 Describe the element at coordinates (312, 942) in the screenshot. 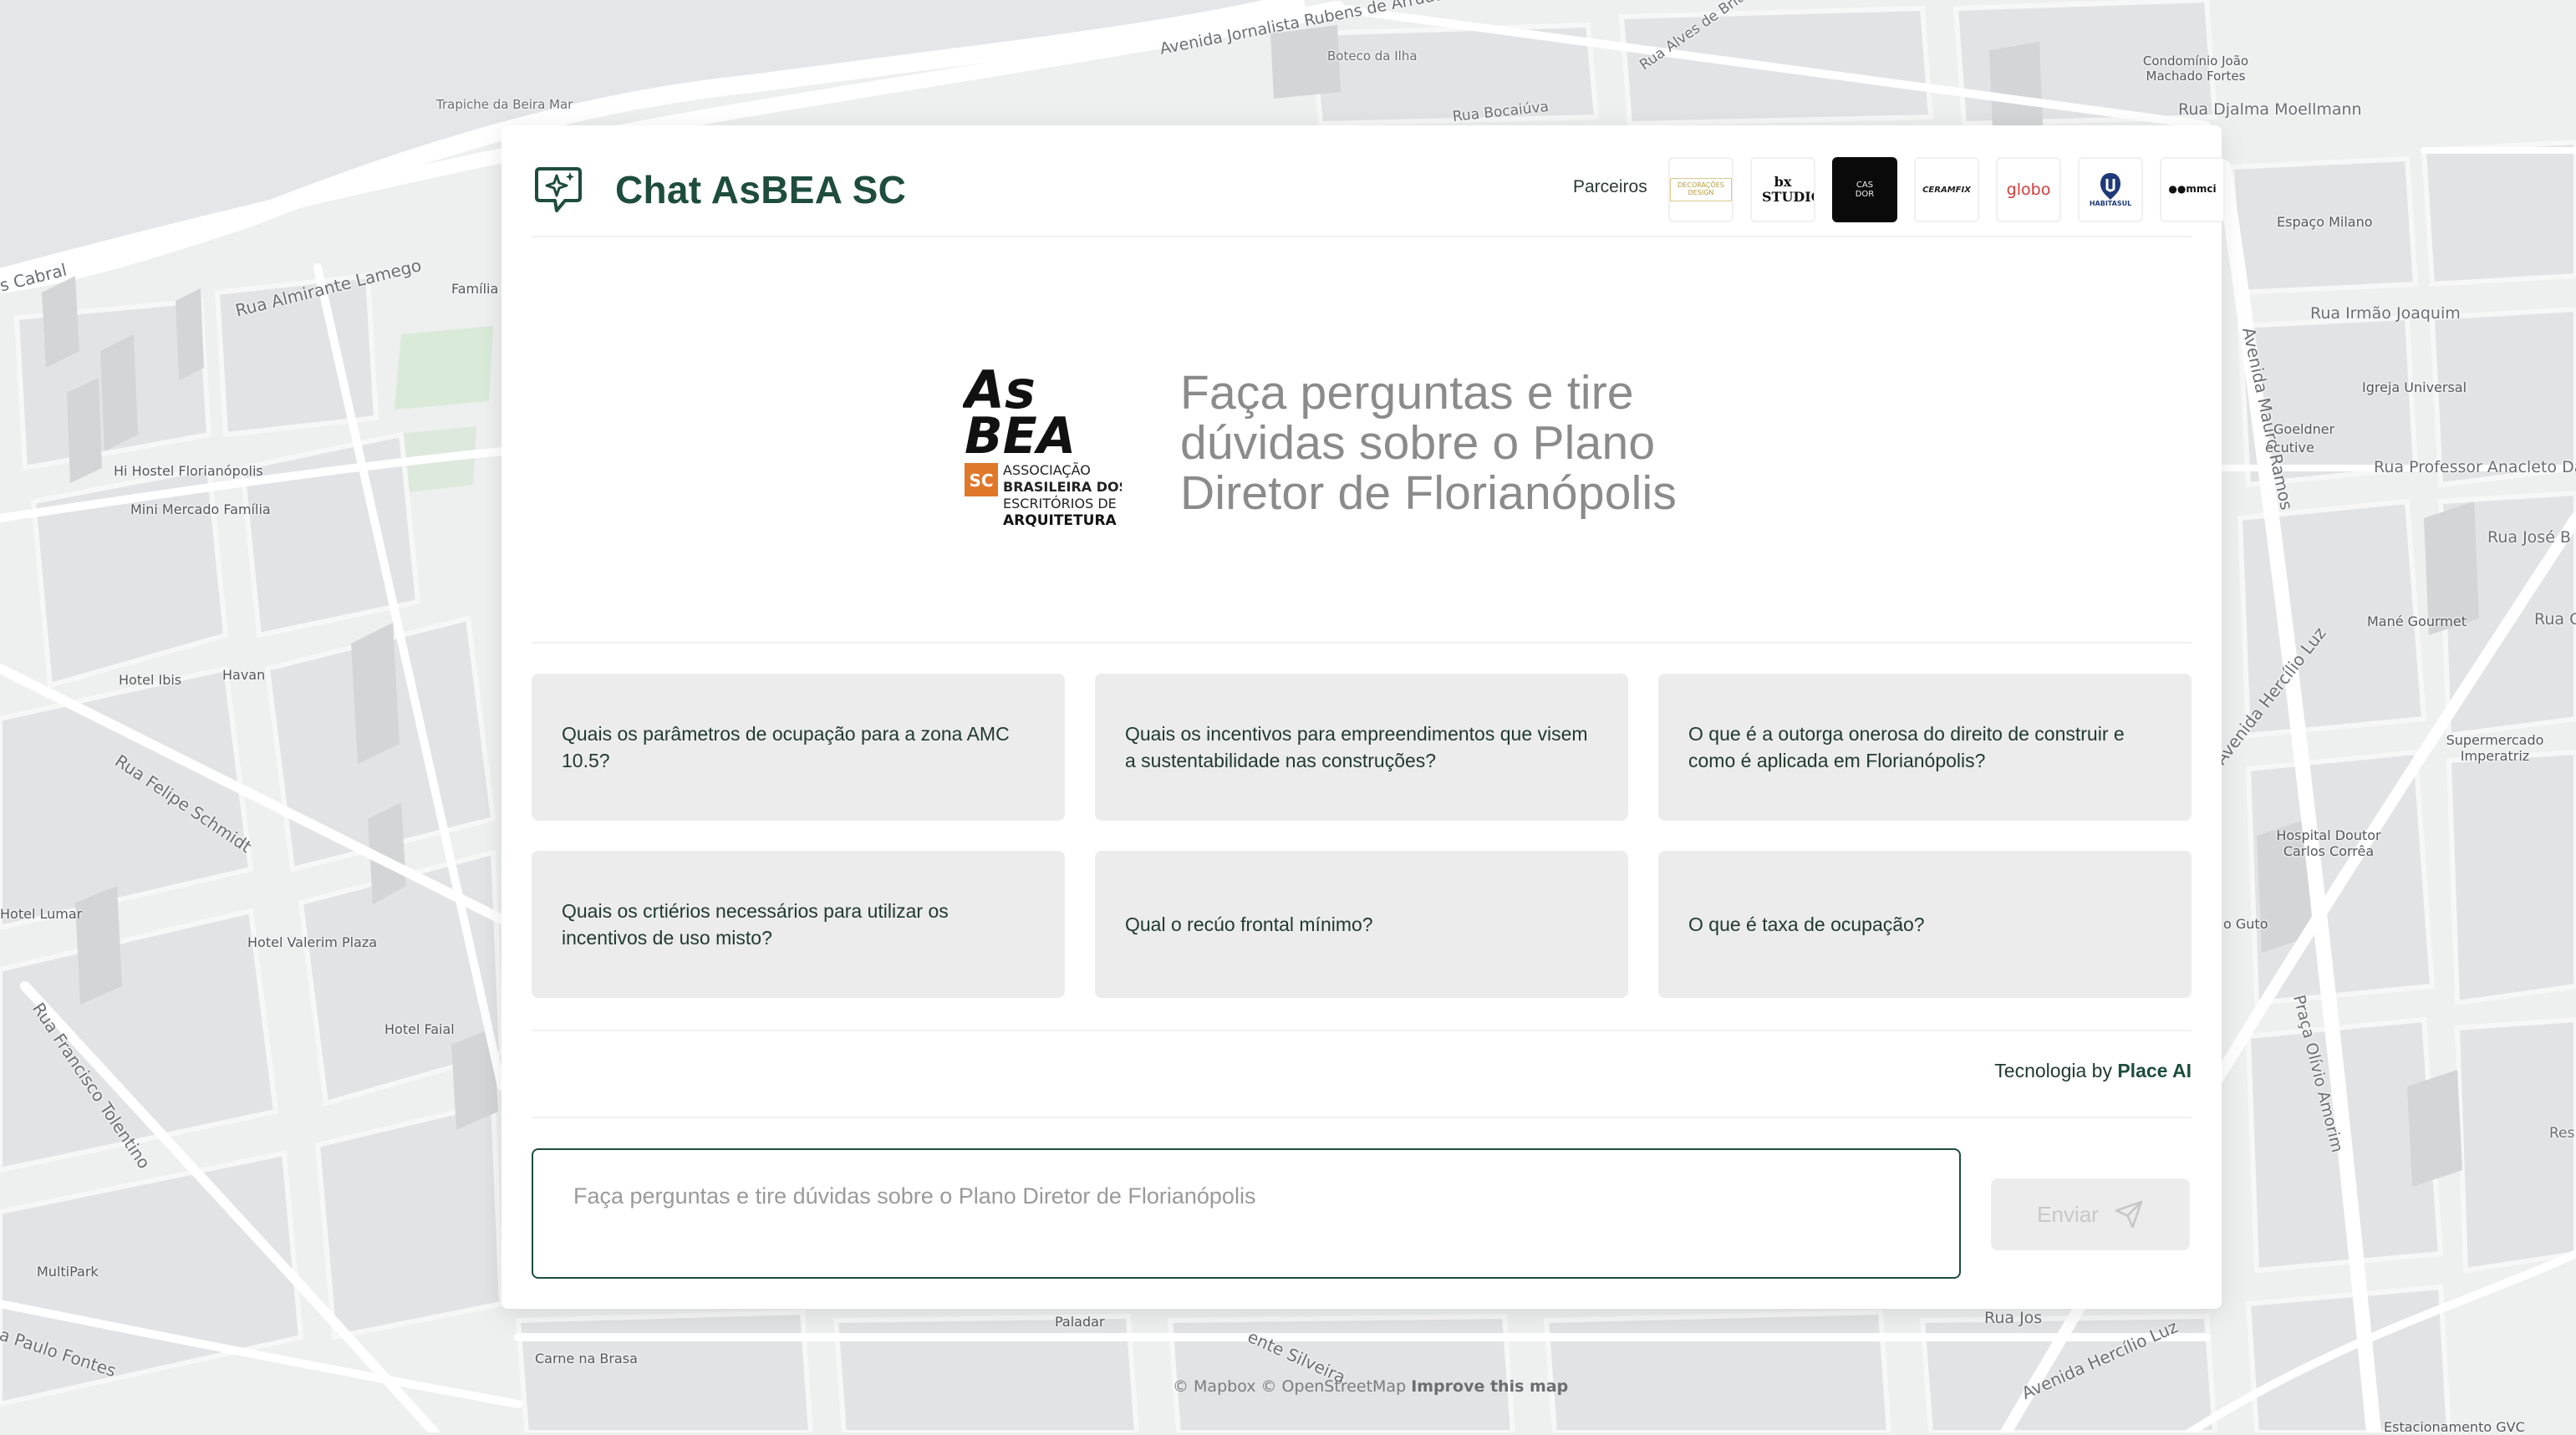

I see `map-label: Hotel Valerim Plaza` at that location.